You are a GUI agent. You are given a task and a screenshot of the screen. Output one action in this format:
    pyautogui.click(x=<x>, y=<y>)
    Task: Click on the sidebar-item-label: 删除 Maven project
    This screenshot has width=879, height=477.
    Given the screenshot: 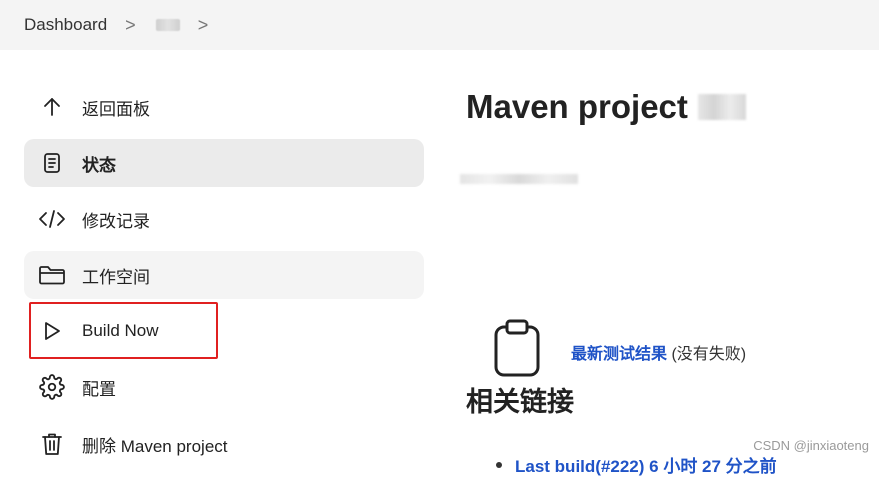 What is the action you would take?
    pyautogui.click(x=155, y=446)
    